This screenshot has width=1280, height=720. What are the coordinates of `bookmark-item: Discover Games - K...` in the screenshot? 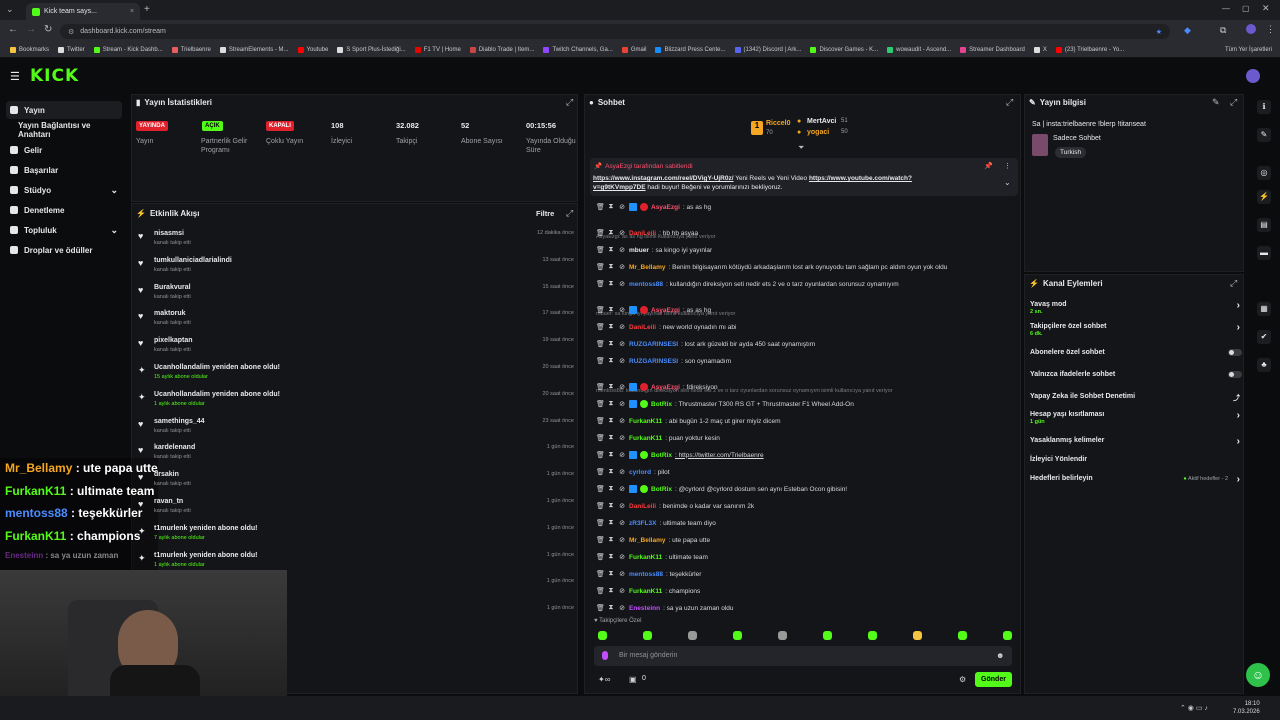 It's located at (844, 49).